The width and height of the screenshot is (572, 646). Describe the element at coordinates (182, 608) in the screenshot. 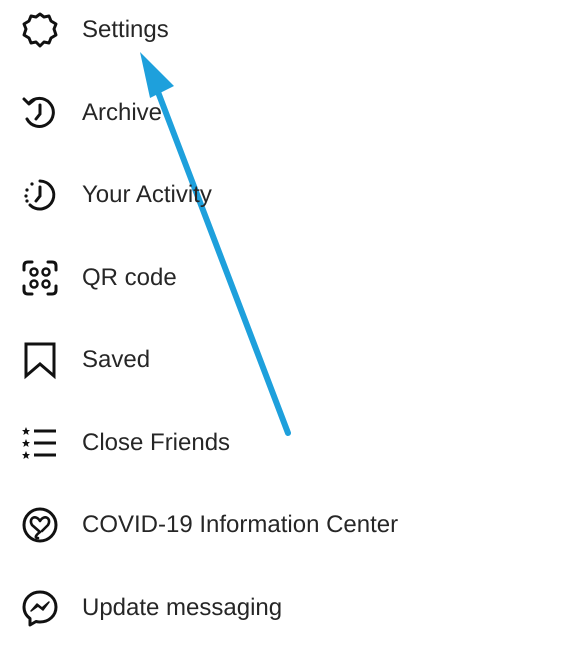

I see `menu-item: Update messaging` at that location.